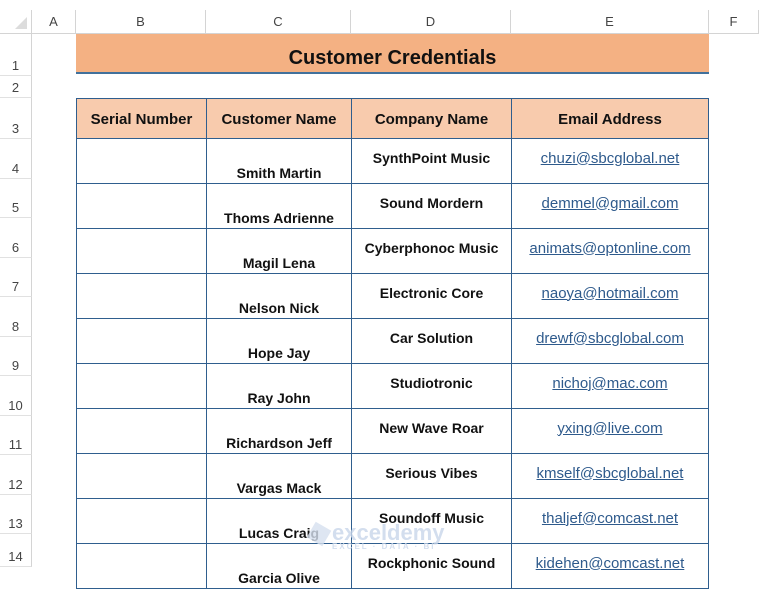 This screenshot has width=767, height=589. What do you see at coordinates (609, 248) in the screenshot?
I see `email-link: animats@optonline.com` at bounding box center [609, 248].